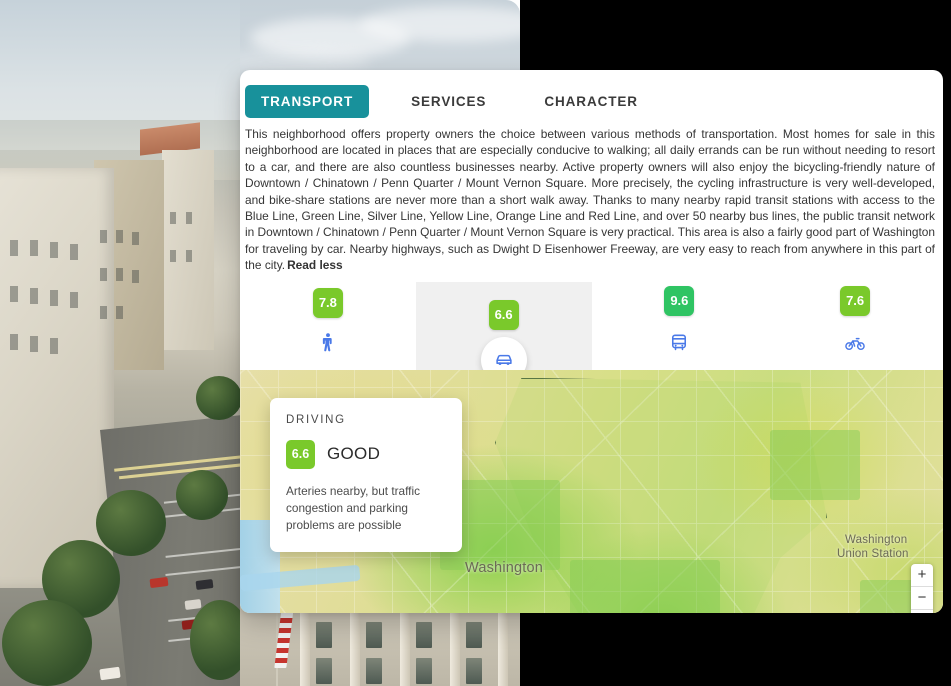 This screenshot has width=951, height=686. Describe the element at coordinates (316, 419) in the screenshot. I see `popup-title: DRIVING` at that location.